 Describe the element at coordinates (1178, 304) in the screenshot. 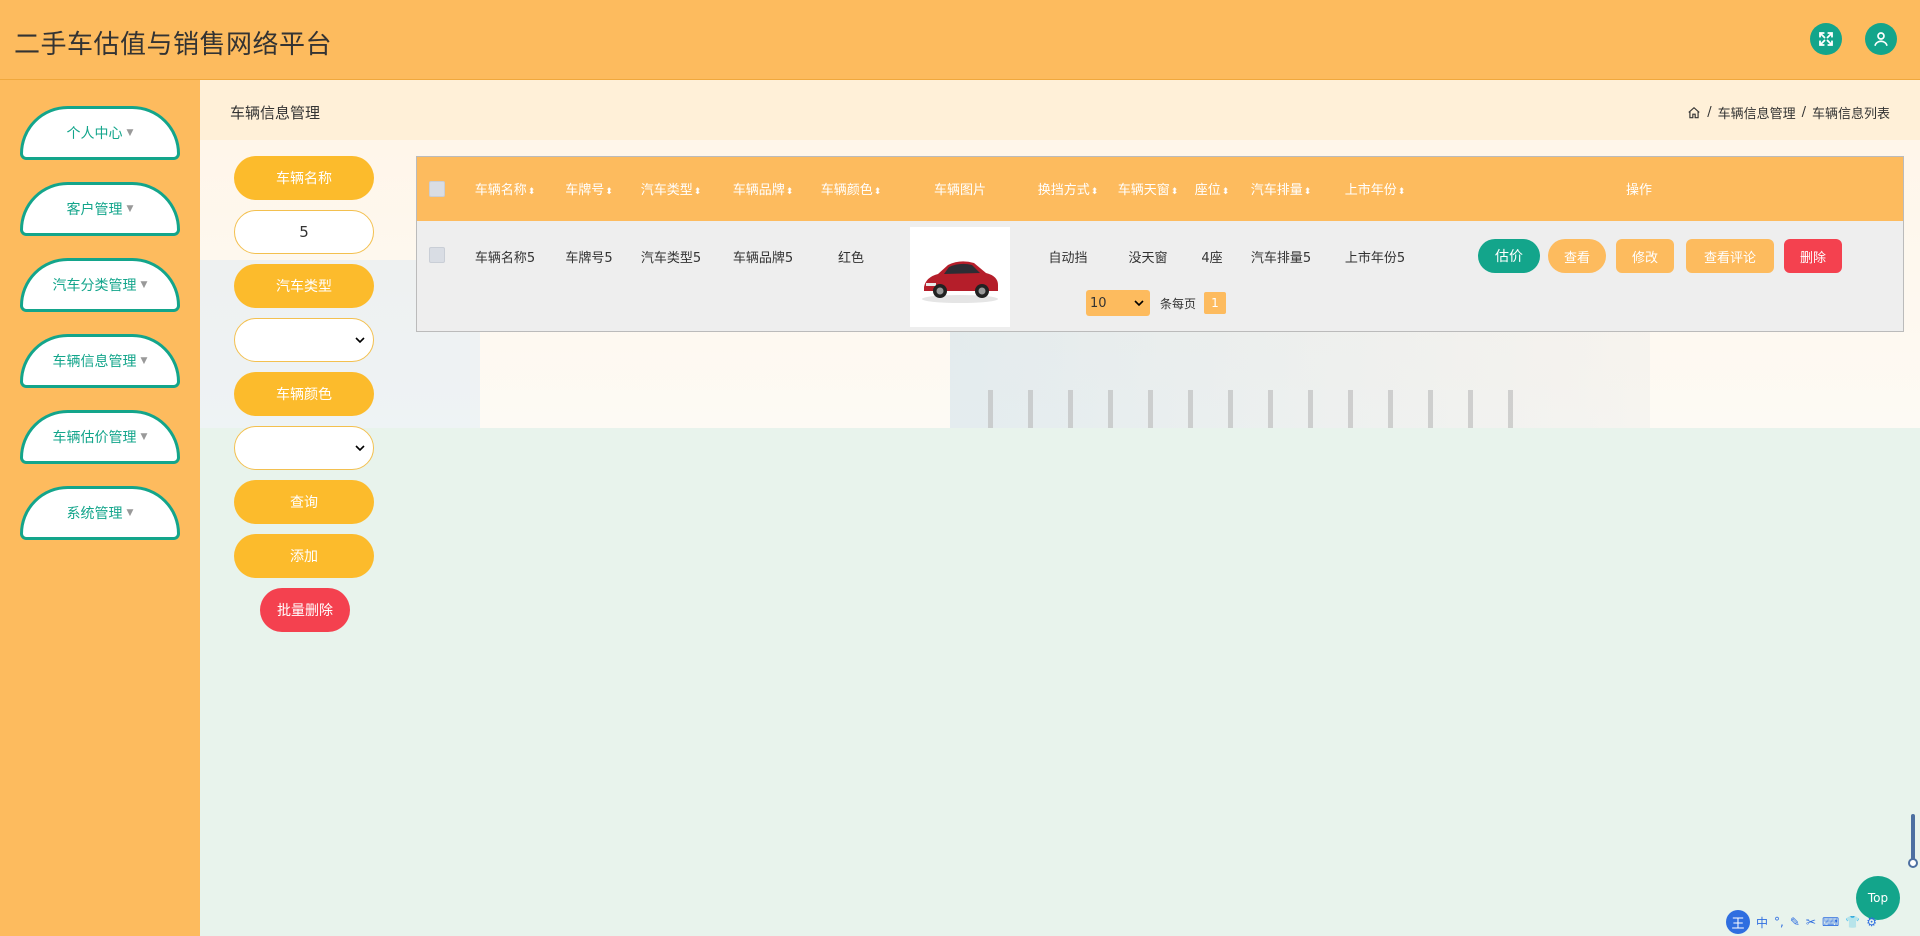

I see `per-page-label: 条每页` at that location.